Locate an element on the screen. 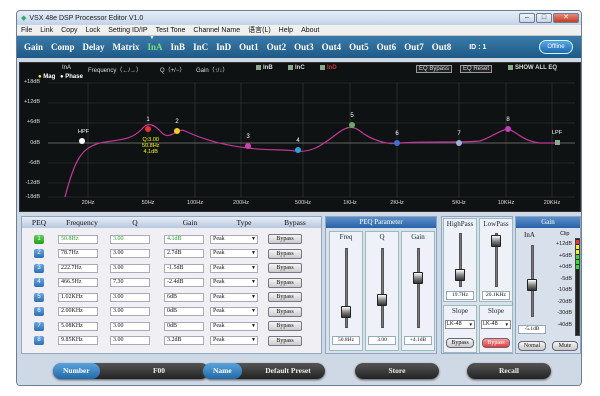 This screenshot has height=396, width=600. lowpass-slope-select: LK-48 is located at coordinates (496, 324).